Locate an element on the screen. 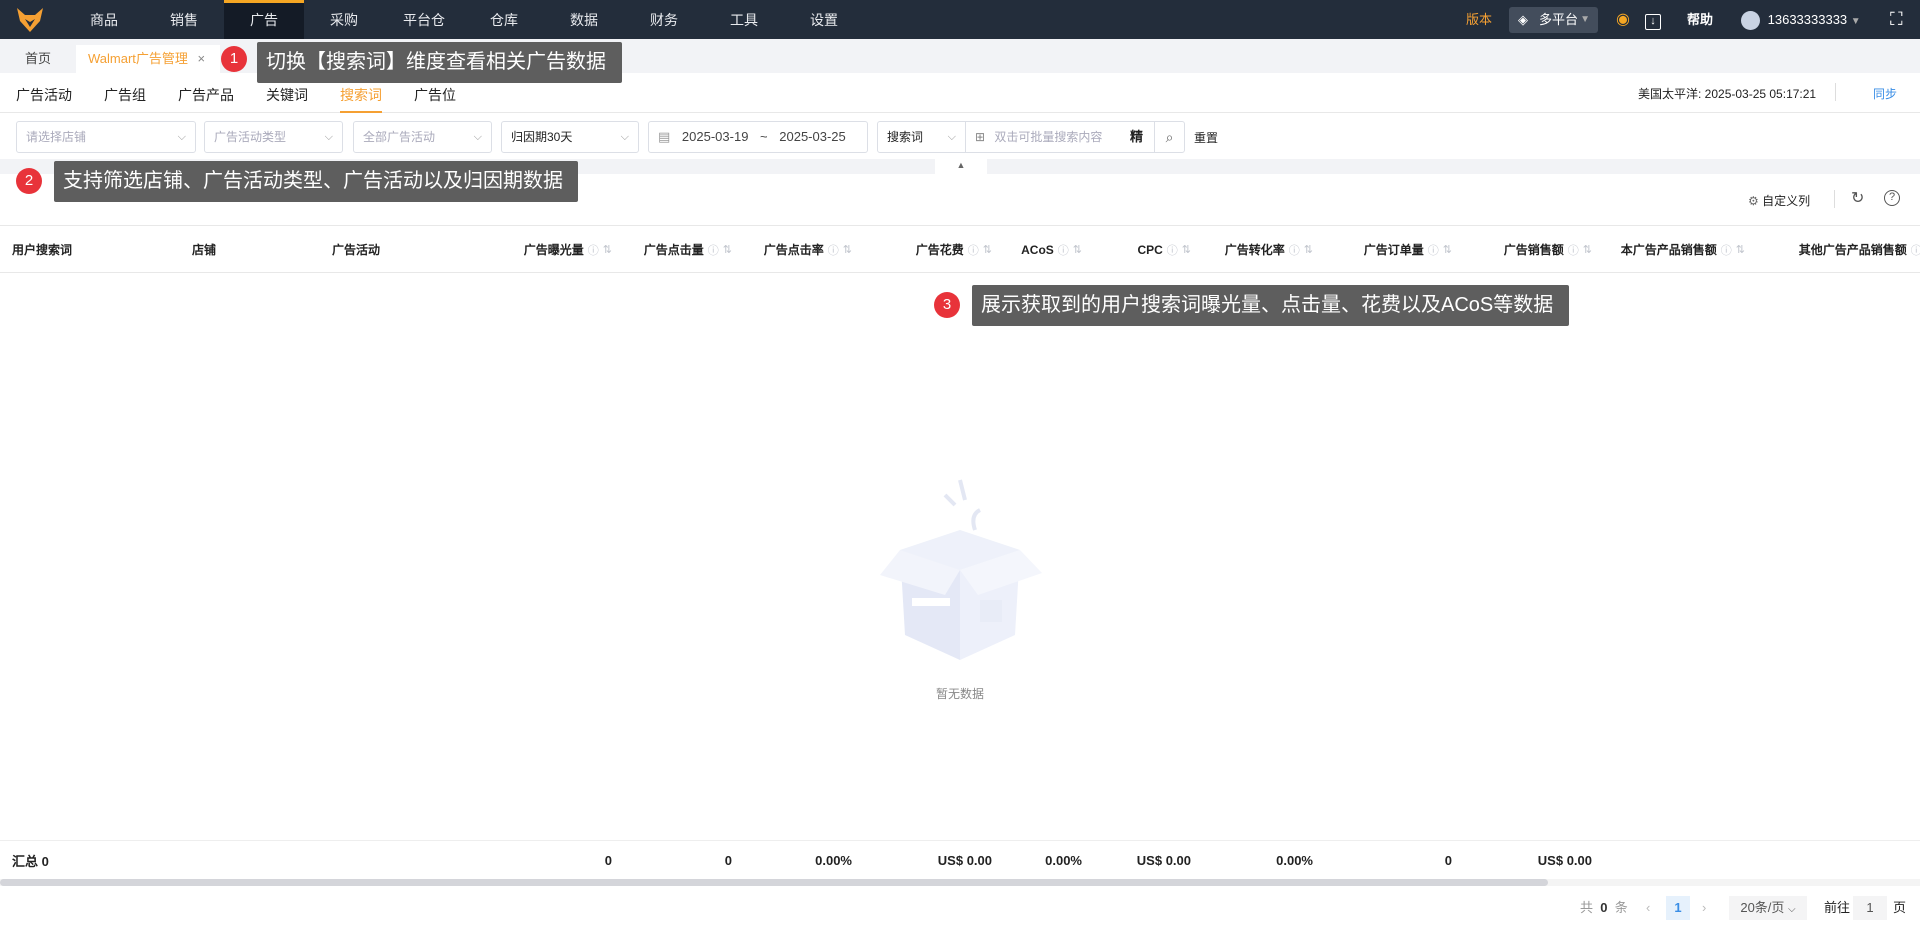 This screenshot has height=929, width=1920. nav-item: 采购 is located at coordinates (344, 19).